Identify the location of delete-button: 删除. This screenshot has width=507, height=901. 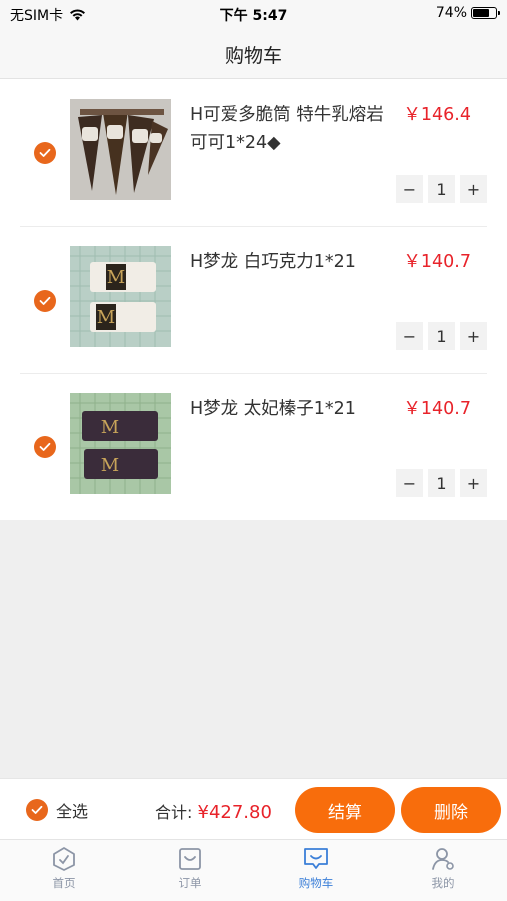
(451, 810).